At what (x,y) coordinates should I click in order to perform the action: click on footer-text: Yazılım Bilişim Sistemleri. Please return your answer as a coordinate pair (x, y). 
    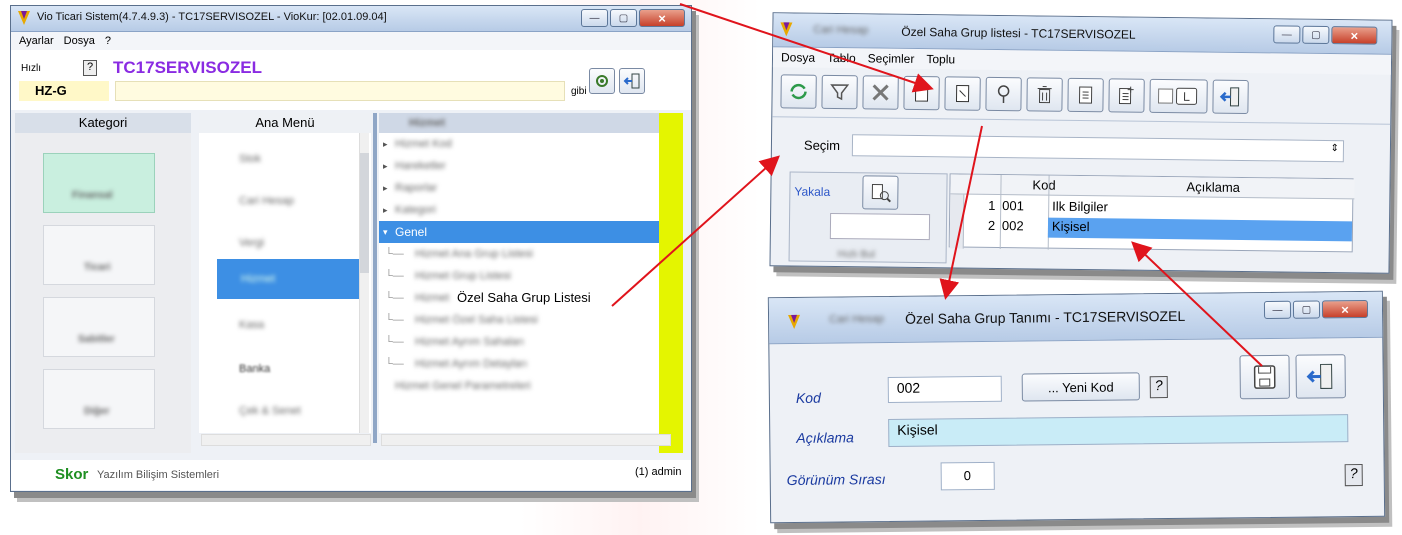
    Looking at the image, I should click on (158, 475).